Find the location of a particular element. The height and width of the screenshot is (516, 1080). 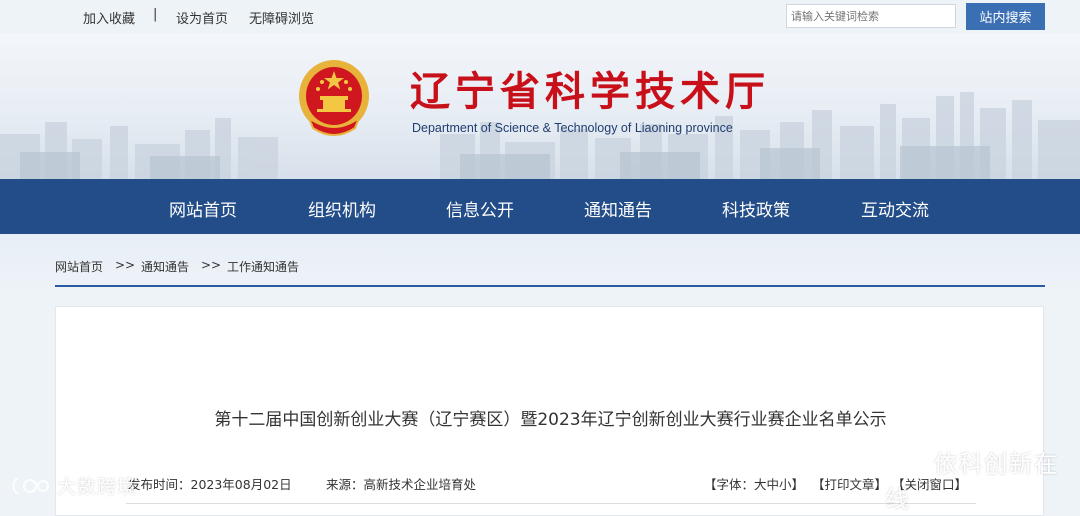

accessibility-link: 无障碍浏览 is located at coordinates (281, 17).